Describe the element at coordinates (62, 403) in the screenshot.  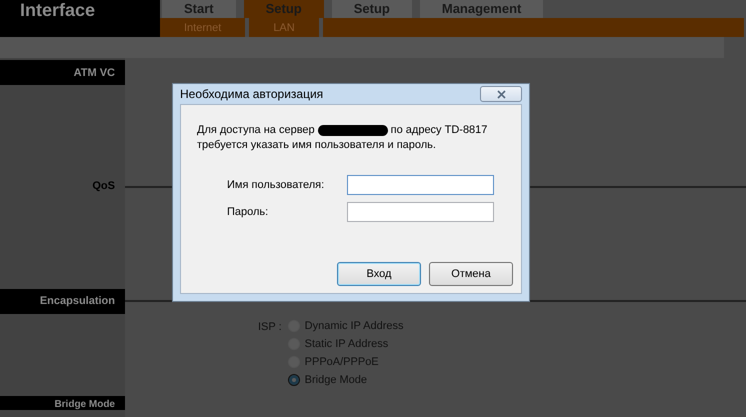
I see `section-header: Bridge Mode` at that location.